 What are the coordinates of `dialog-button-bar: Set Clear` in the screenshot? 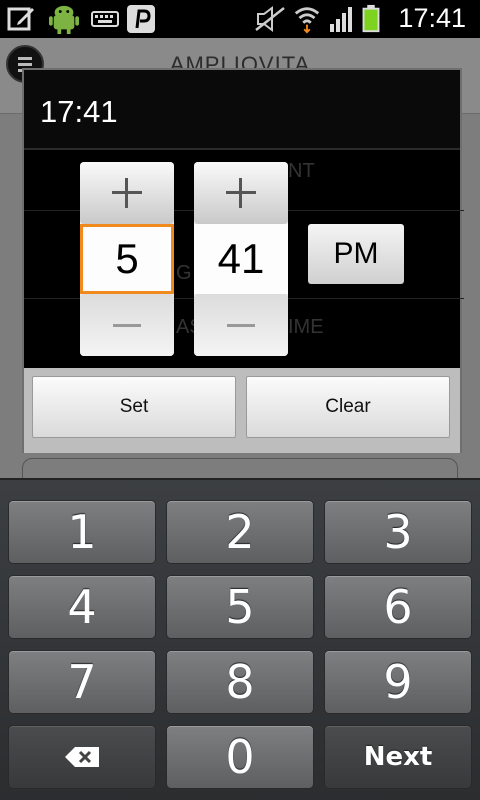 It's located at (242, 410).